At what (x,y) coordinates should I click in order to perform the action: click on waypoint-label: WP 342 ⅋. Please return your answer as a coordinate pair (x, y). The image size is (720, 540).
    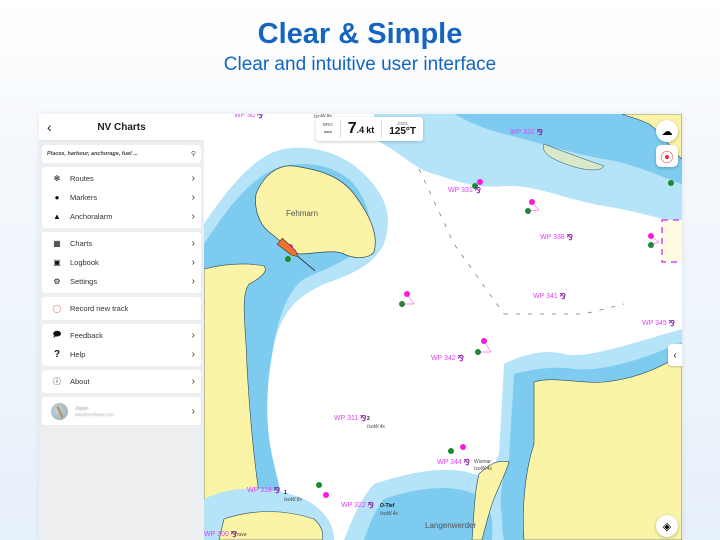
    Looking at the image, I should click on (447, 358).